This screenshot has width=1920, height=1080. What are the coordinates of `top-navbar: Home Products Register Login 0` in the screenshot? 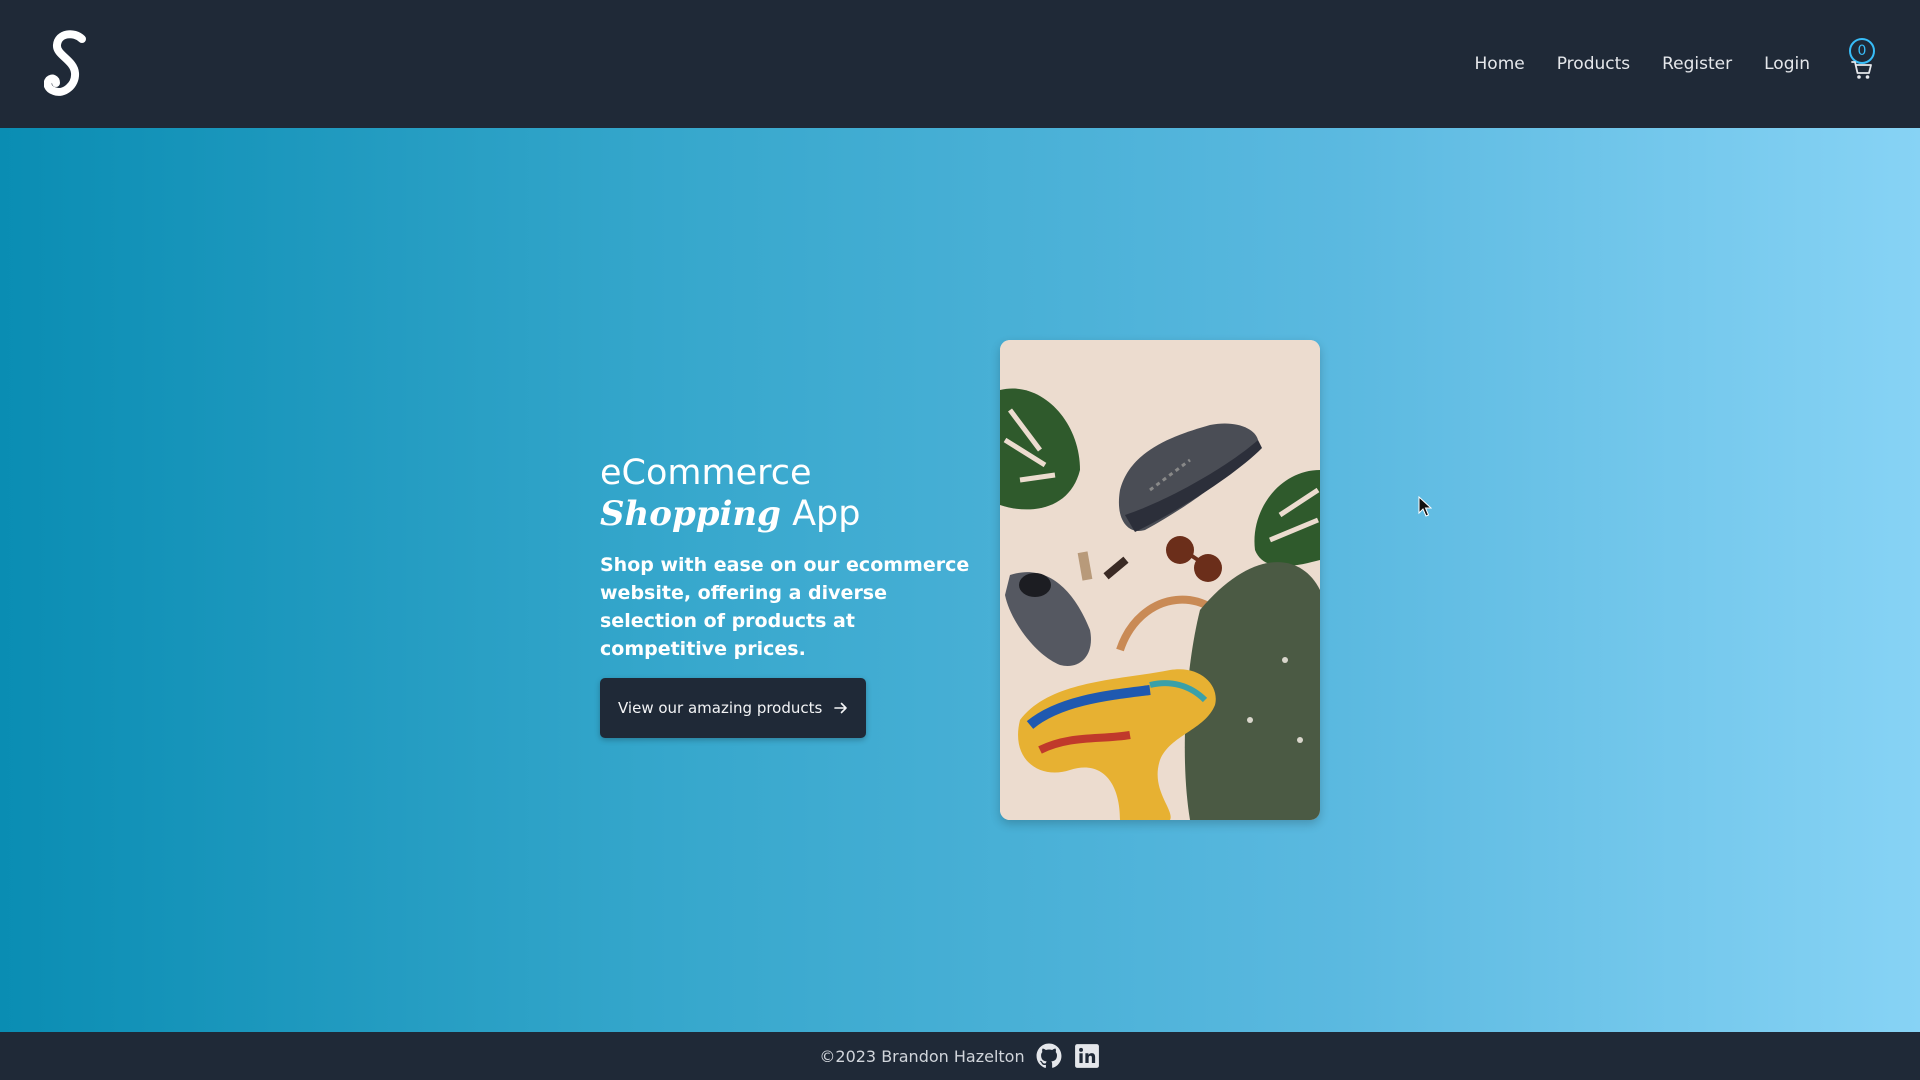 It's located at (960, 64).